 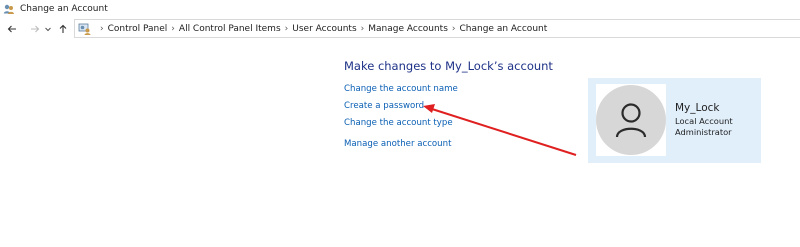 I want to click on account-role: Administrator, so click(x=703, y=132).